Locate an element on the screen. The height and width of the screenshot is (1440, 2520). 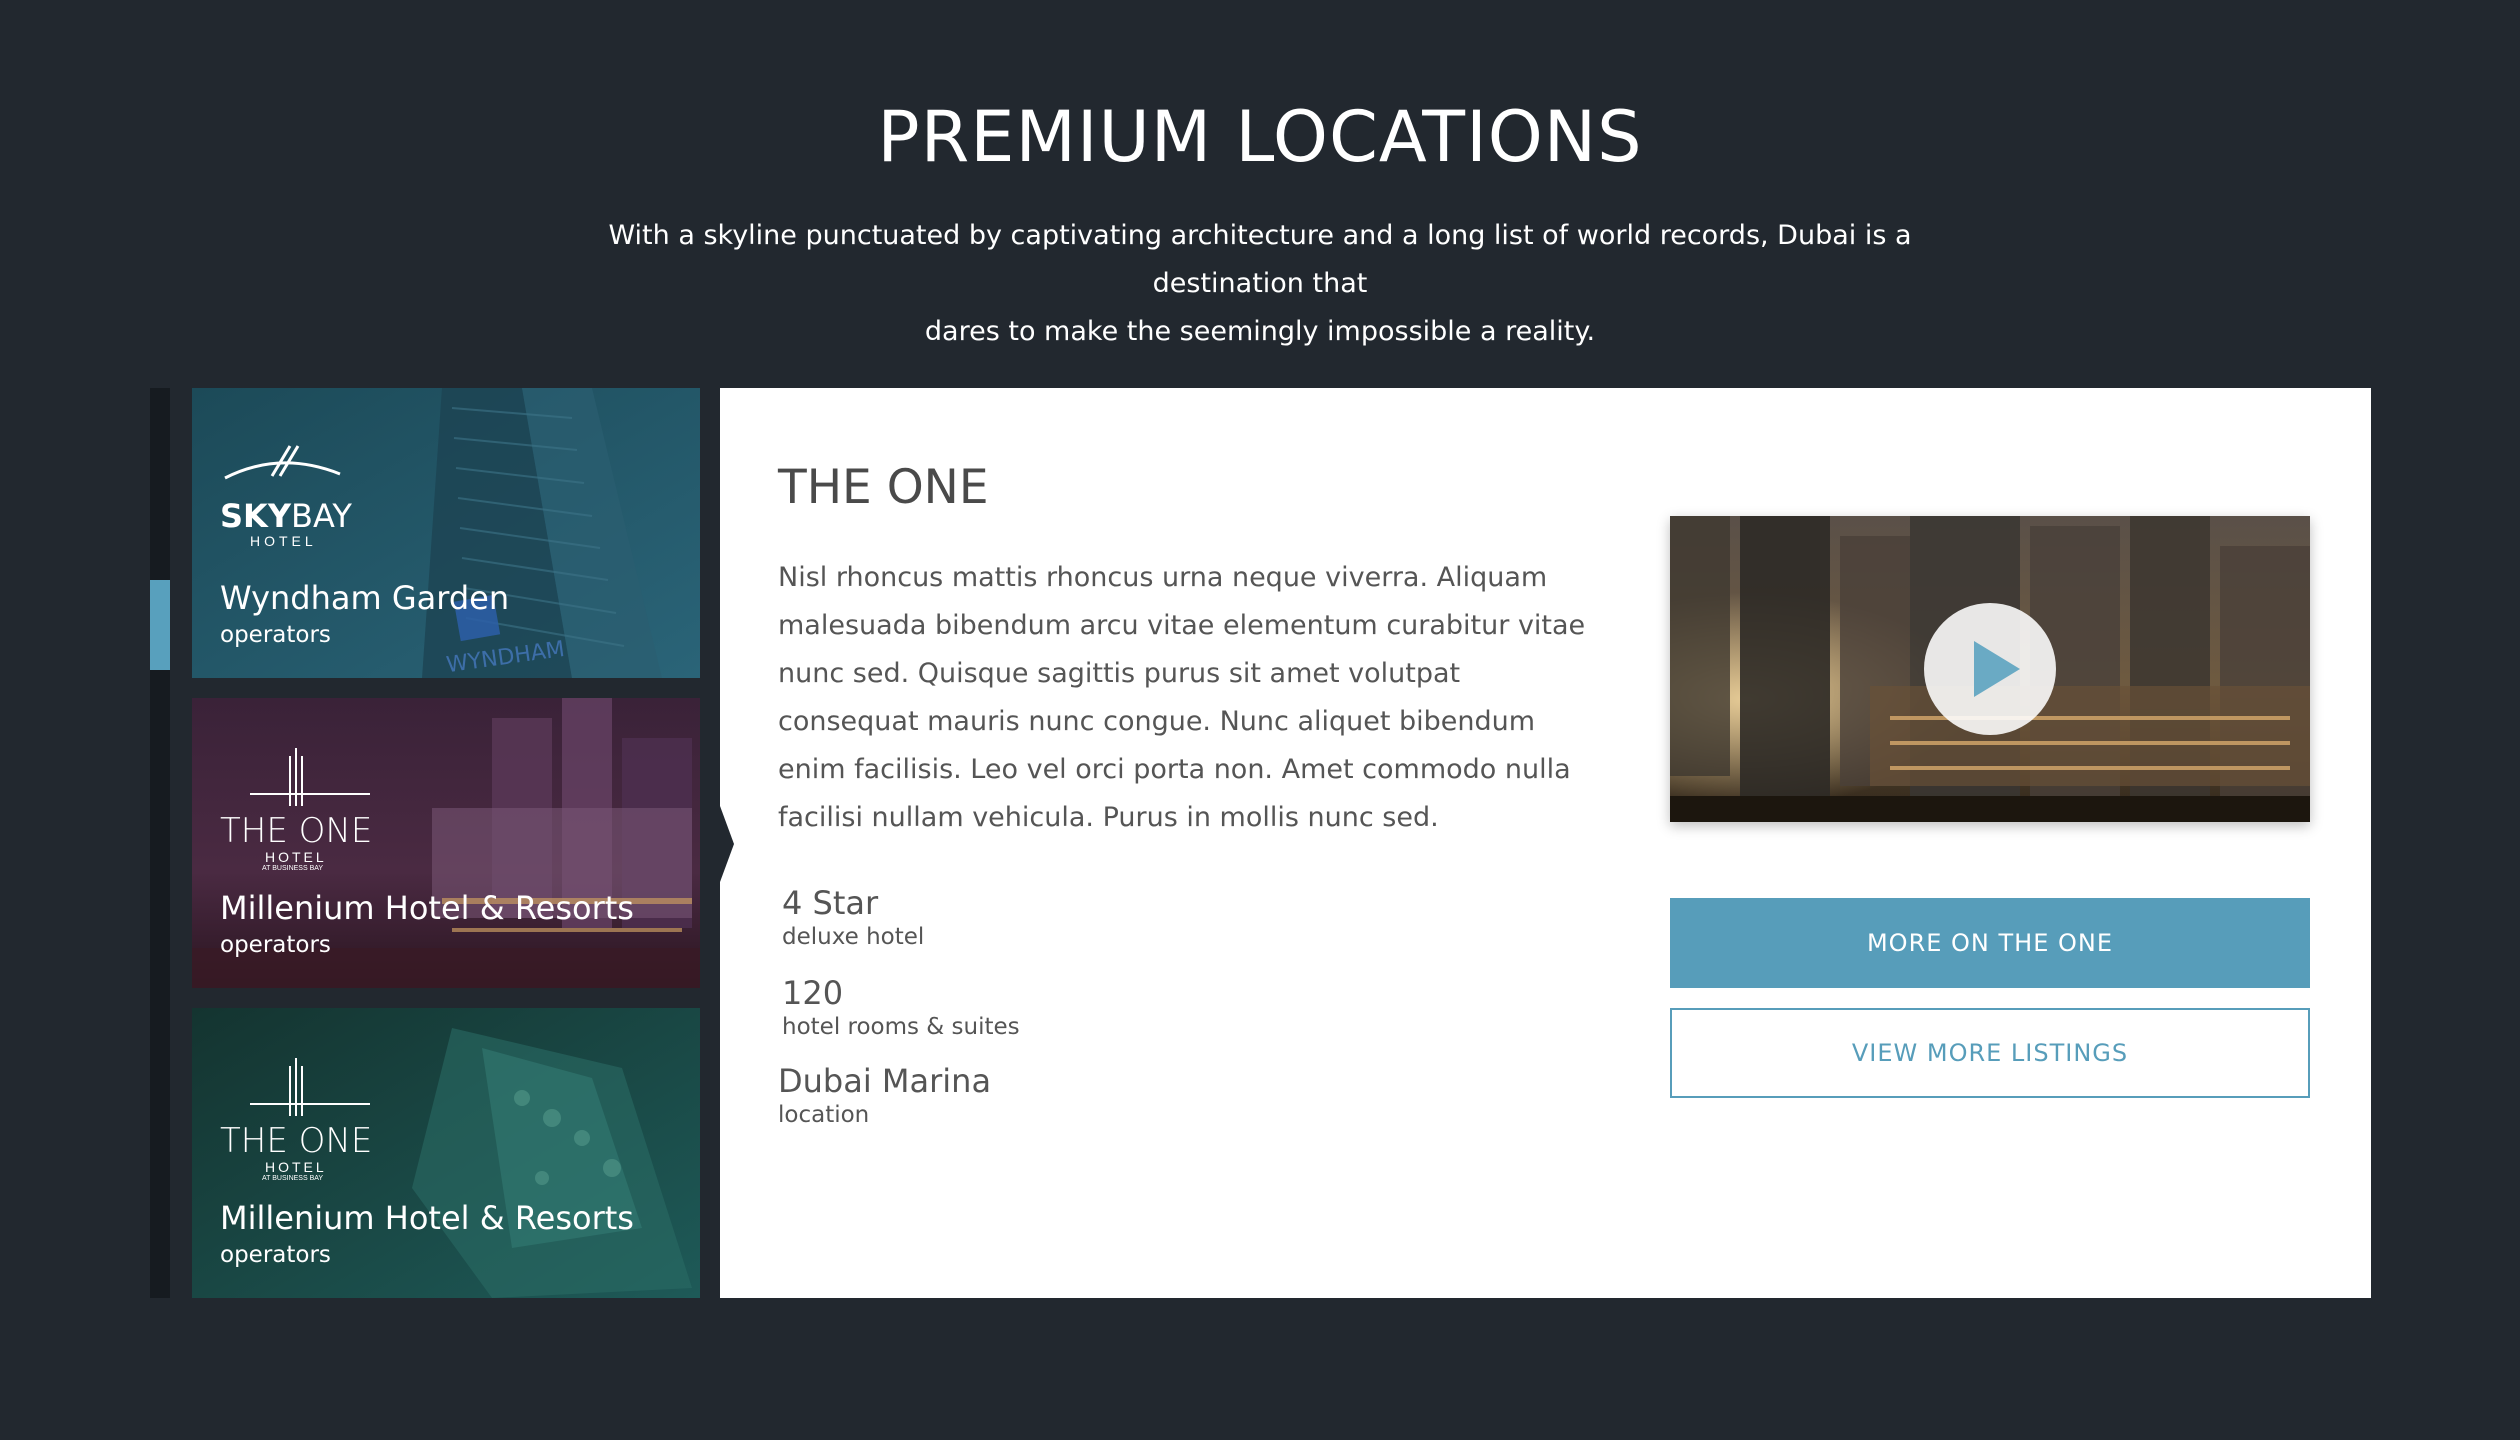
stat-rating: 4 Star deluxe hotel is located at coordinates (853, 918).